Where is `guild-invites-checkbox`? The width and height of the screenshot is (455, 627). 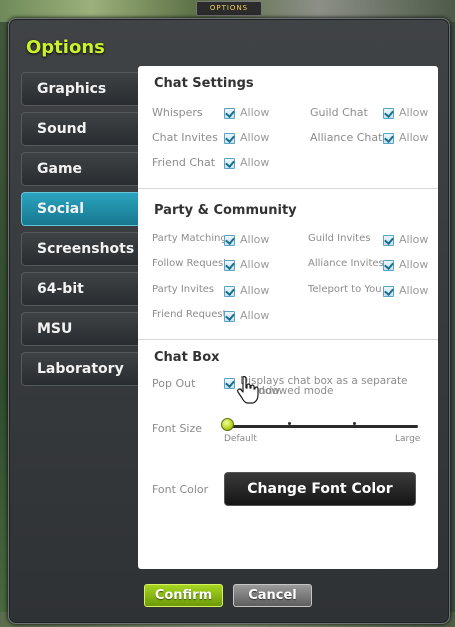 guild-invites-checkbox is located at coordinates (388, 240).